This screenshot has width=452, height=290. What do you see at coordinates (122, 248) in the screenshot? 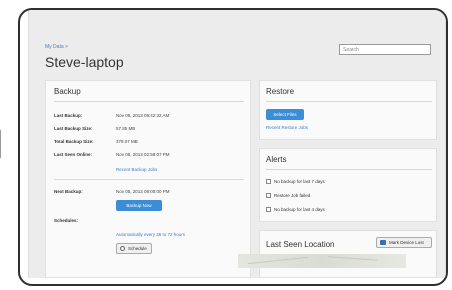
I see `clock-icon` at bounding box center [122, 248].